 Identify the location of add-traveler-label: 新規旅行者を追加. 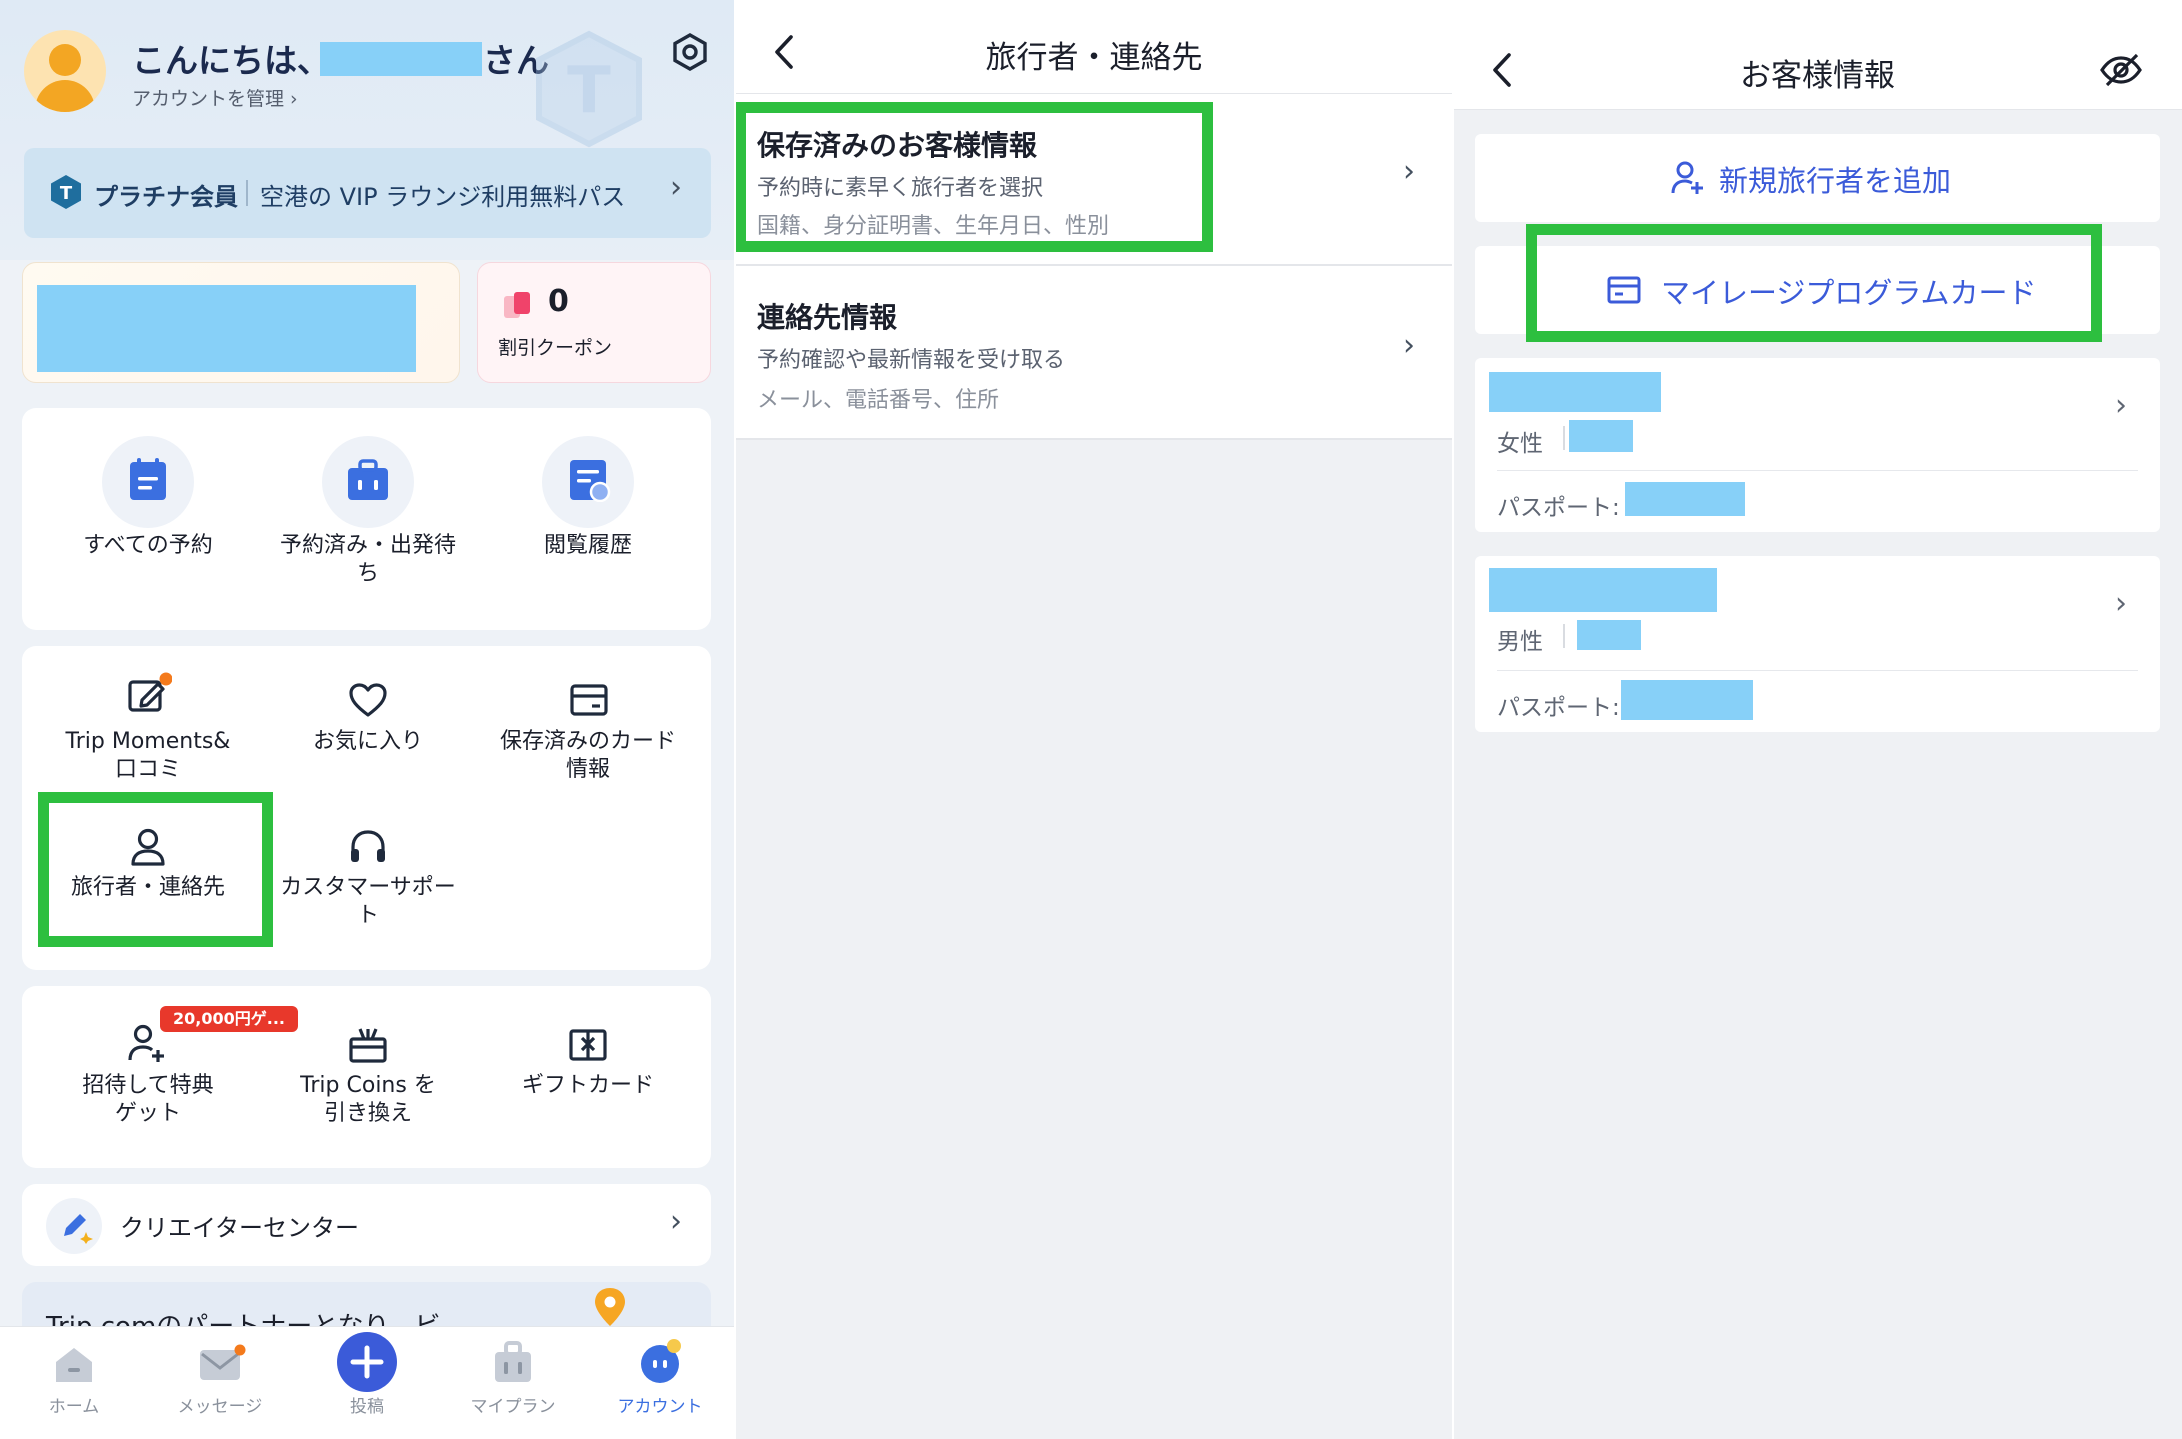
(1835, 181).